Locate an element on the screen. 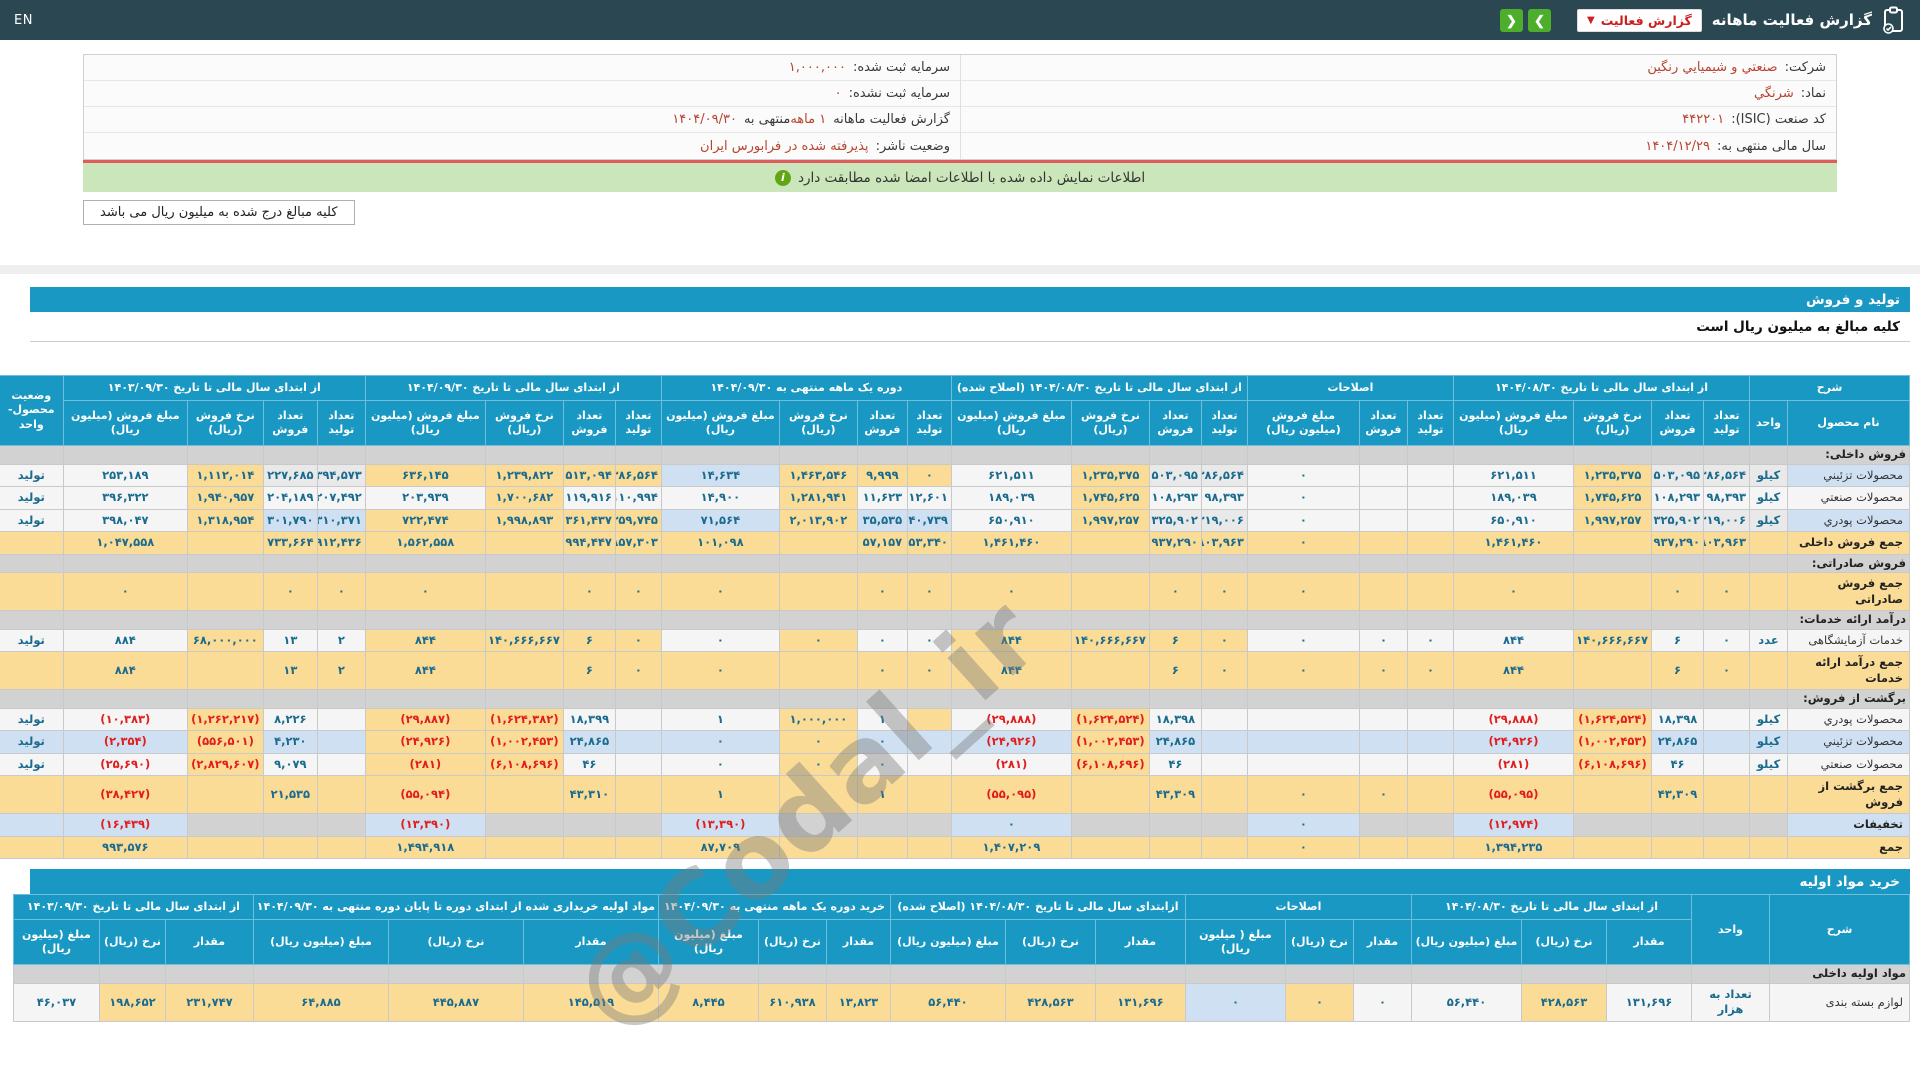 The image size is (1920, 1080). section-row: فروش صادراتی: is located at coordinates (955, 563).